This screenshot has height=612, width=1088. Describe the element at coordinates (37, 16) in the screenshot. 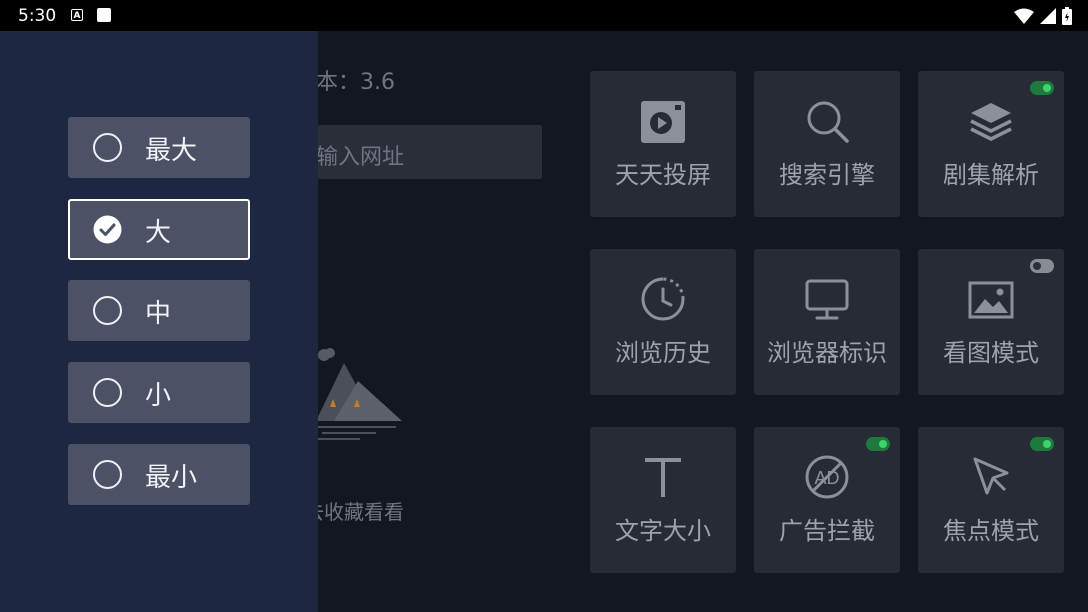

I see `status-time: 5:30` at that location.